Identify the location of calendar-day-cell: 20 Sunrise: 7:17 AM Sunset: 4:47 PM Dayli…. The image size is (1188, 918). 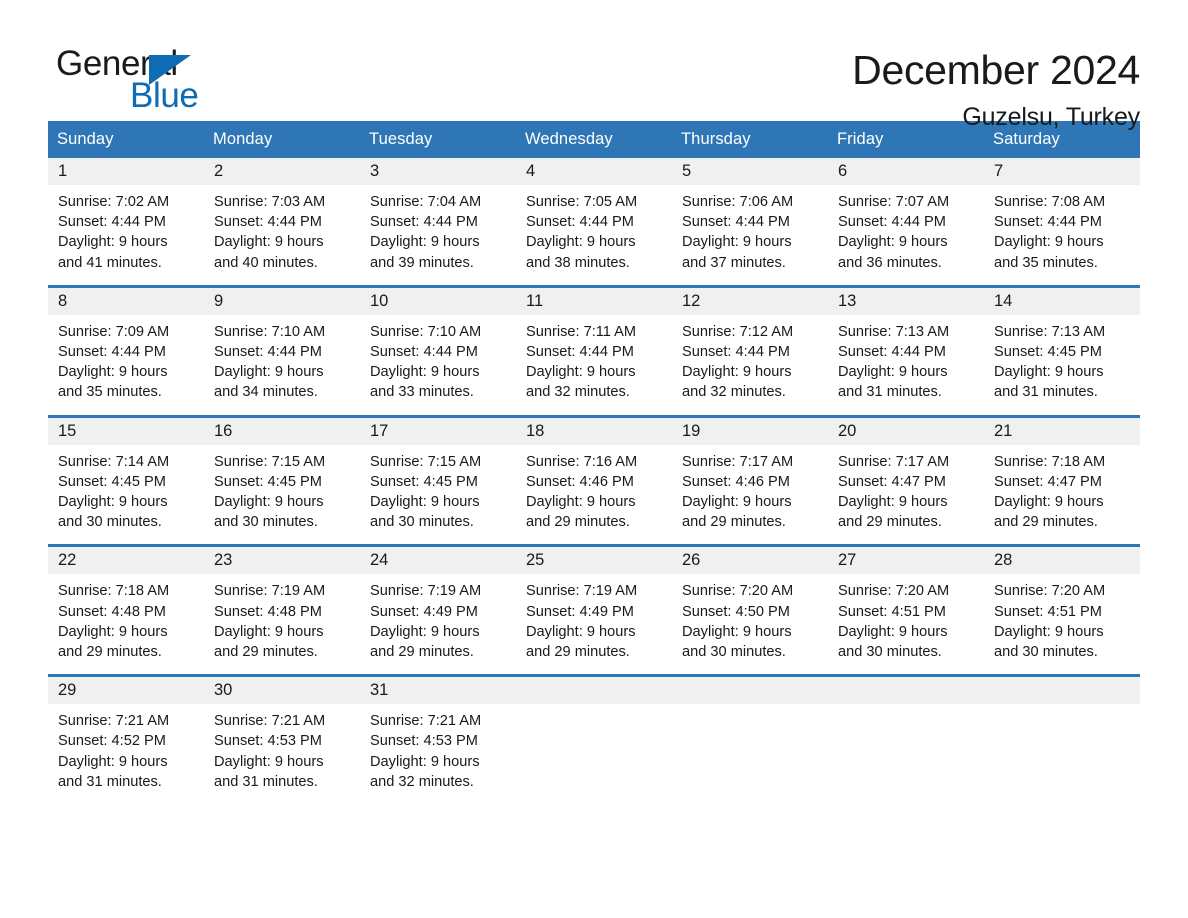
(906, 475).